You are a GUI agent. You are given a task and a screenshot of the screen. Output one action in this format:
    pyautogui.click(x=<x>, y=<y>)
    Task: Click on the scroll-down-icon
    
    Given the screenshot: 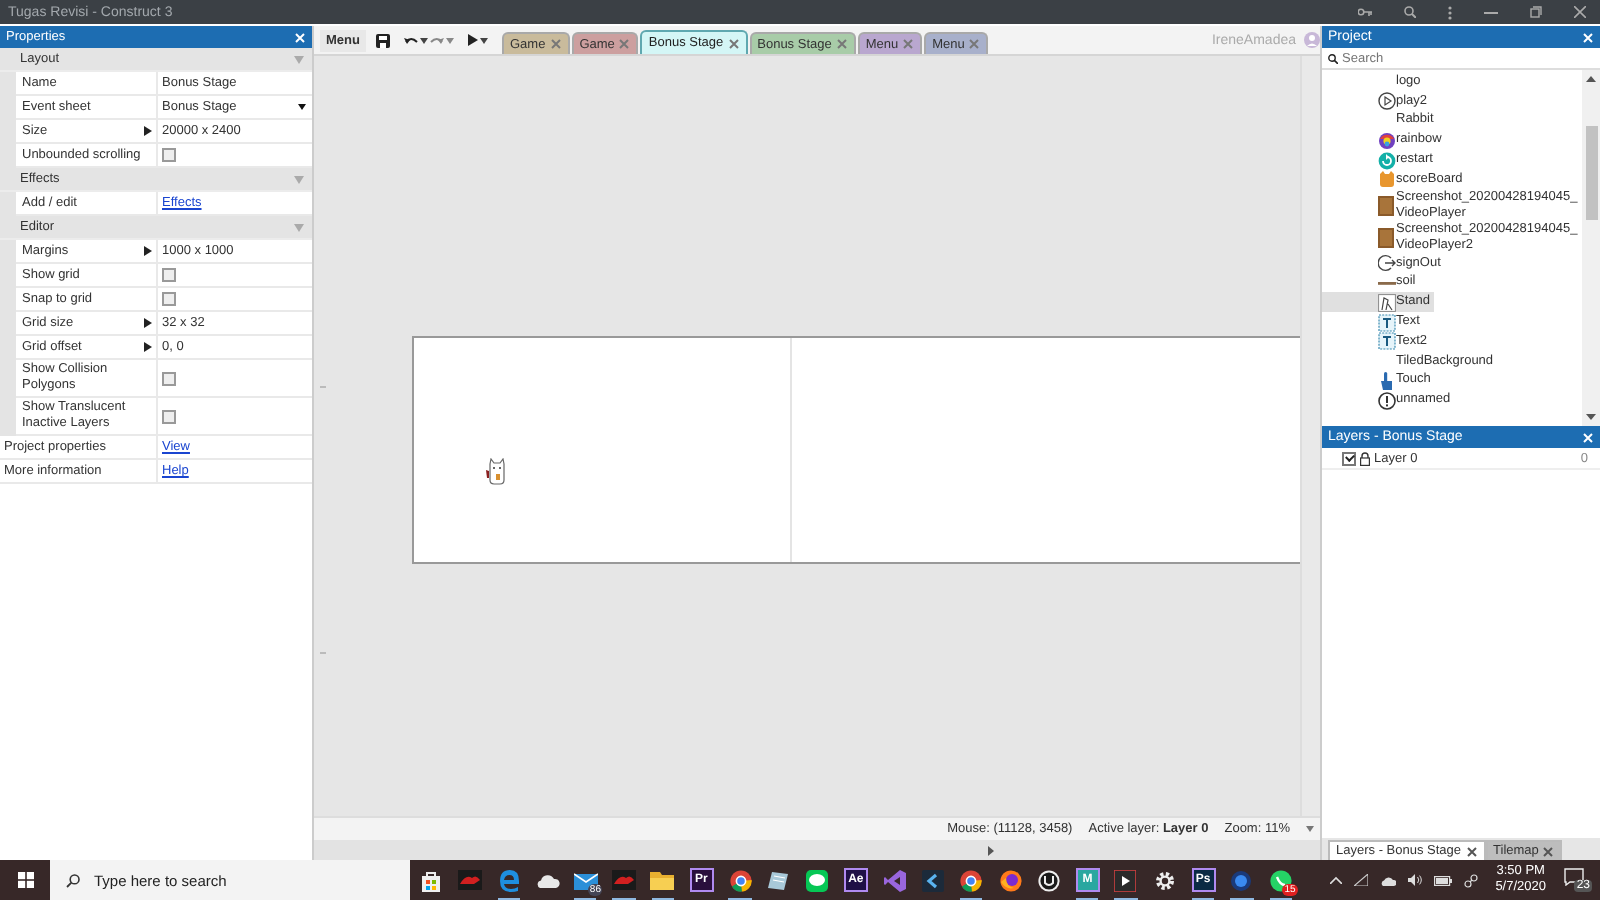 What is the action you would take?
    pyautogui.click(x=1591, y=417)
    